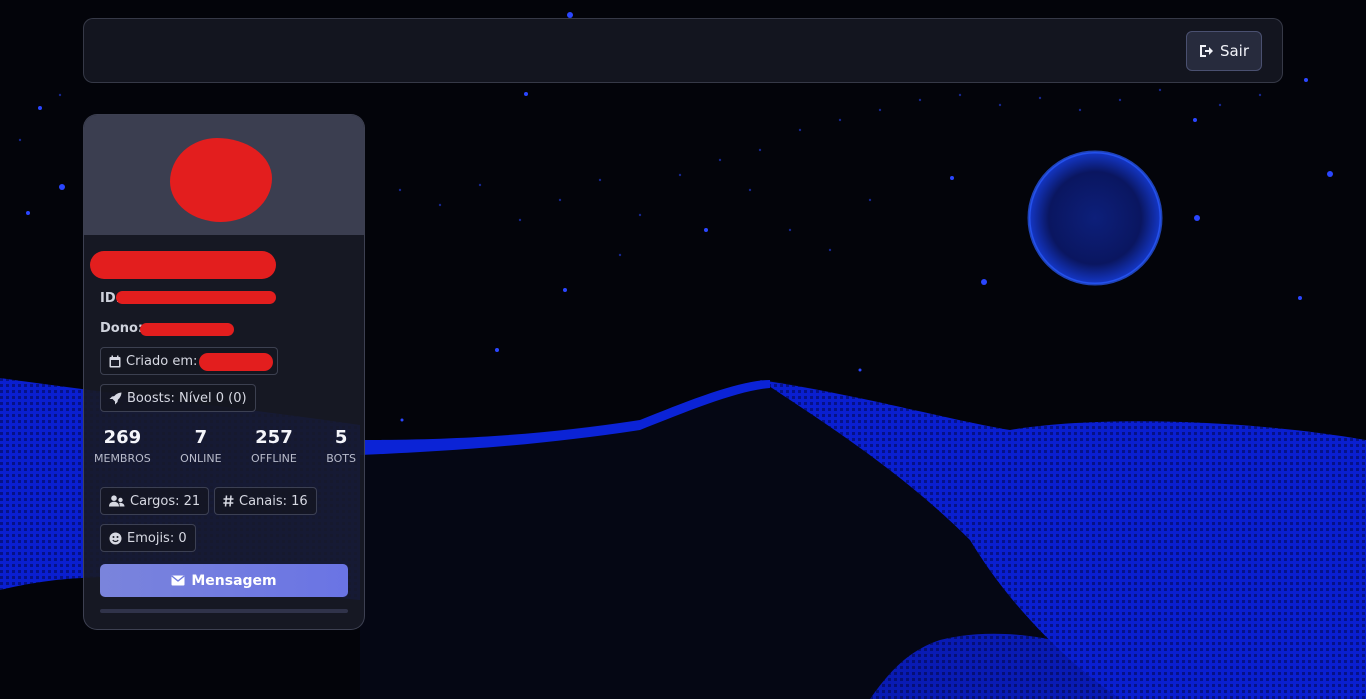 This screenshot has width=1366, height=699. Describe the element at coordinates (221, 180) in the screenshot. I see `server-avatar-redacted` at that location.